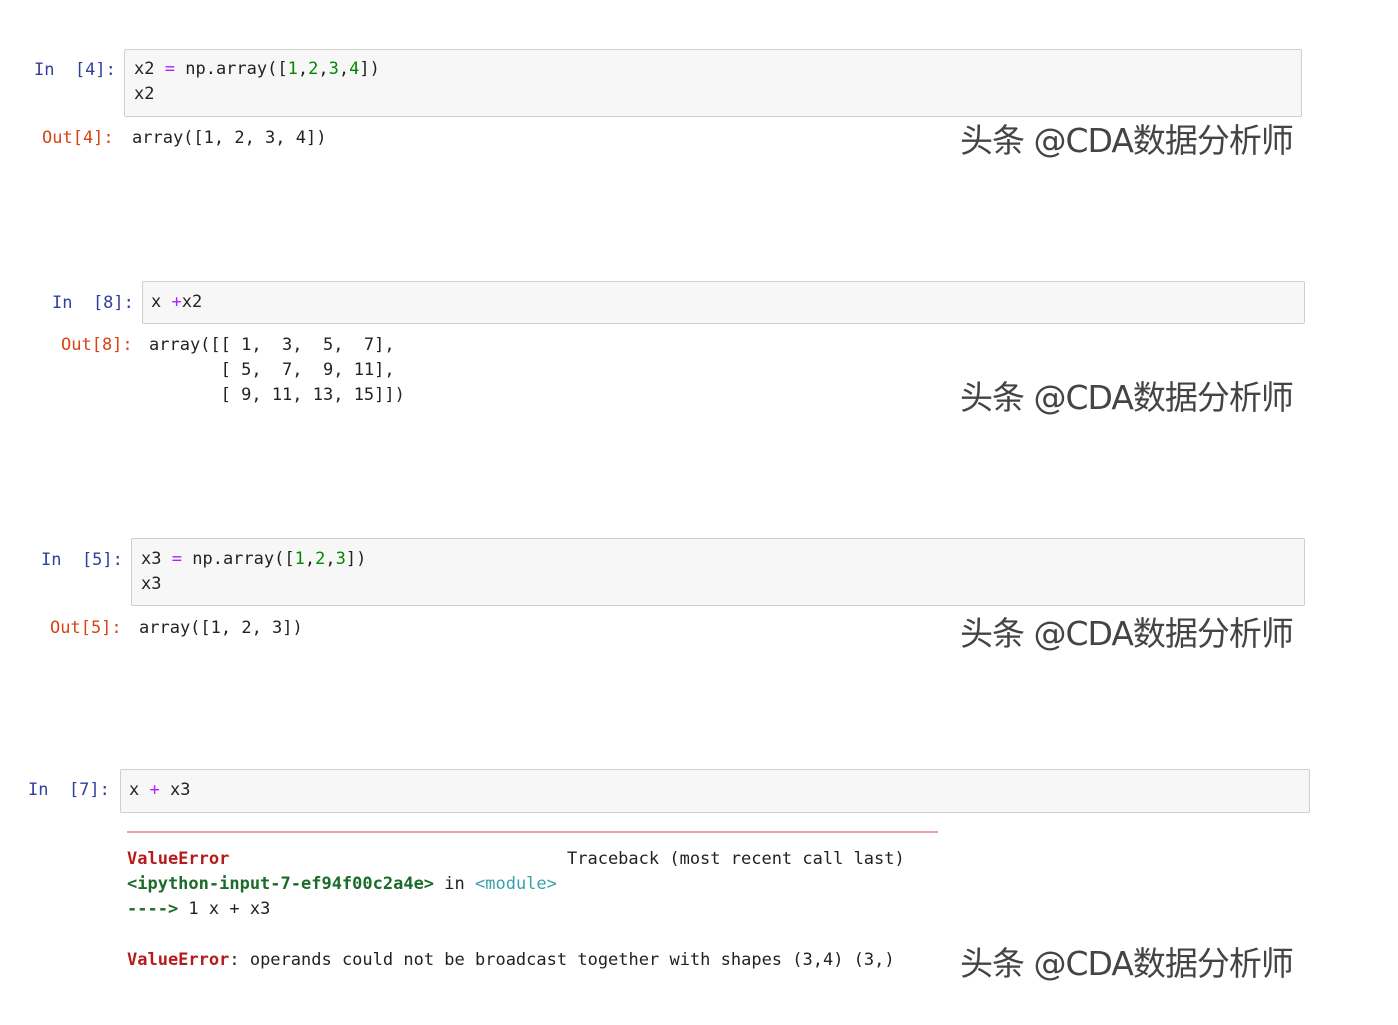  What do you see at coordinates (93, 303) in the screenshot?
I see `in-prompt-8: In [8]:` at bounding box center [93, 303].